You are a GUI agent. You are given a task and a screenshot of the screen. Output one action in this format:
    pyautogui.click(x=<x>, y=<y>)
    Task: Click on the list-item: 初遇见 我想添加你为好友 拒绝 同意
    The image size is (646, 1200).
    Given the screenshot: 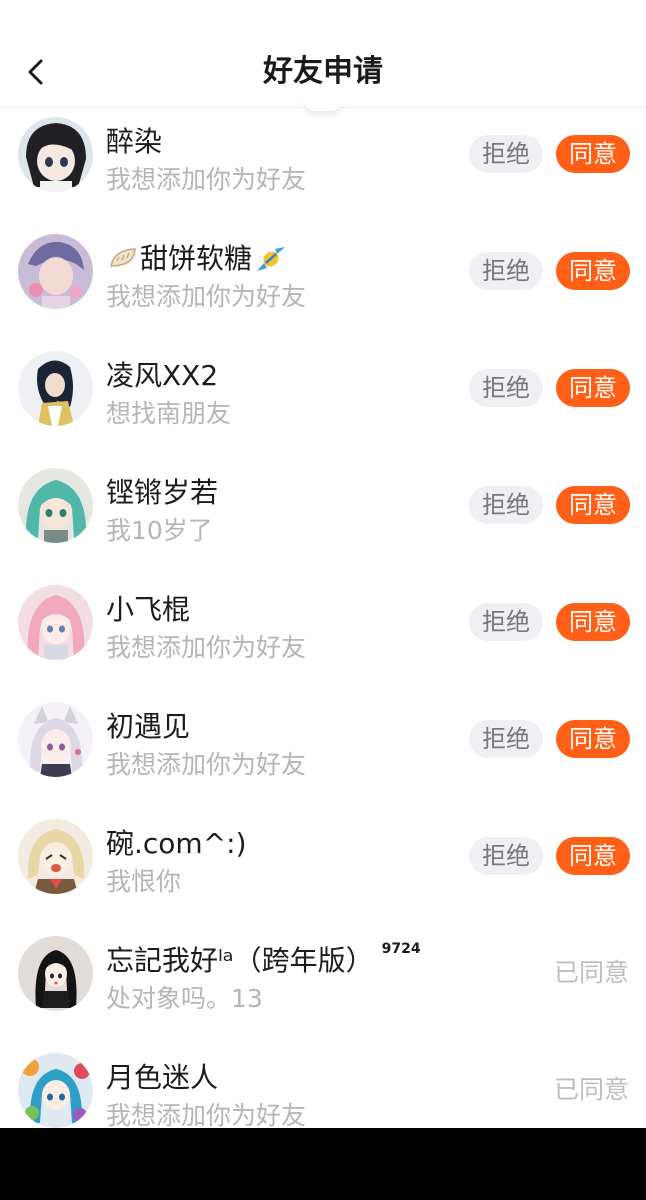 What is the action you would take?
    pyautogui.click(x=323, y=751)
    